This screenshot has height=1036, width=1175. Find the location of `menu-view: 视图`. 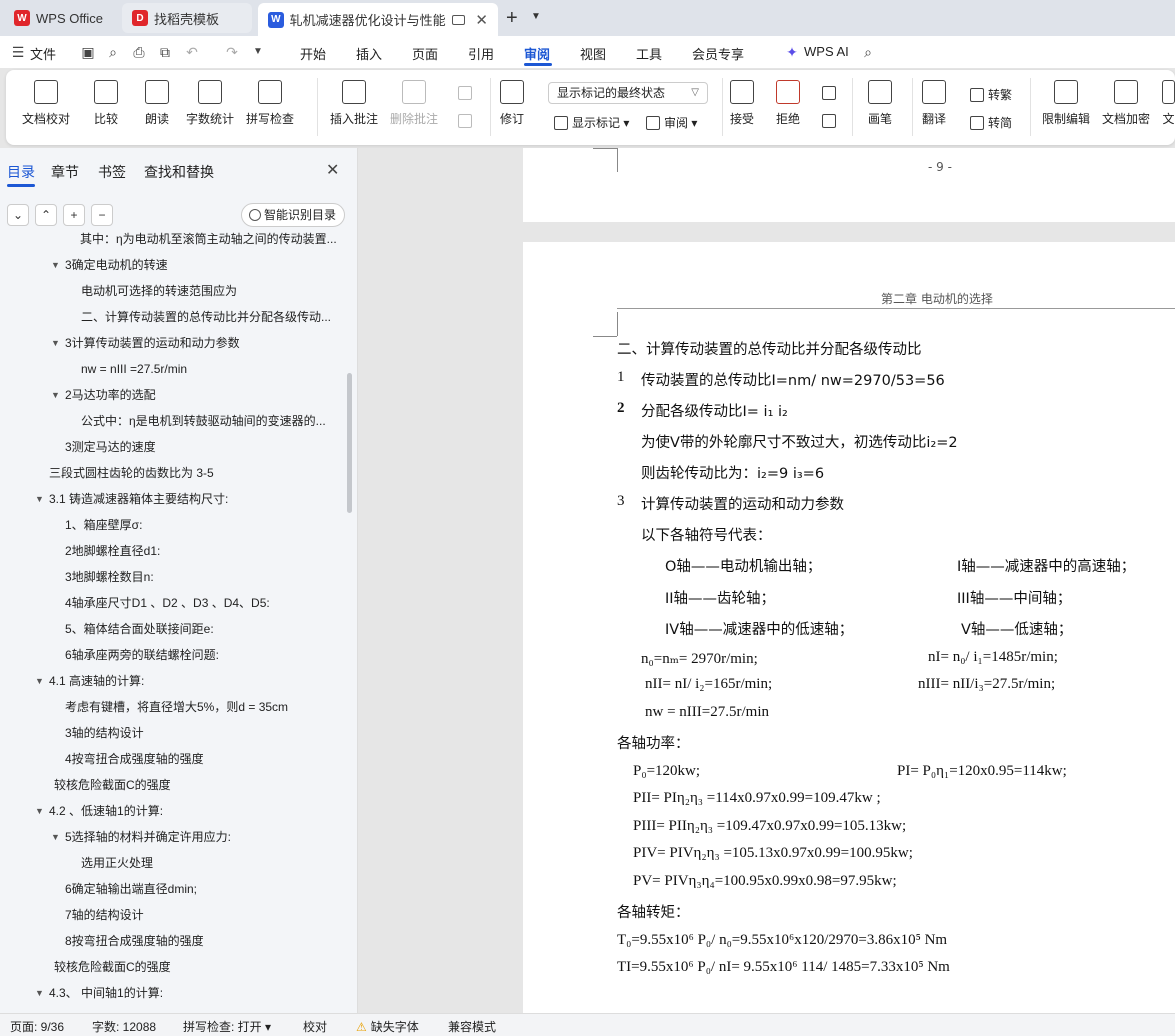

menu-view: 视图 is located at coordinates (593, 53).